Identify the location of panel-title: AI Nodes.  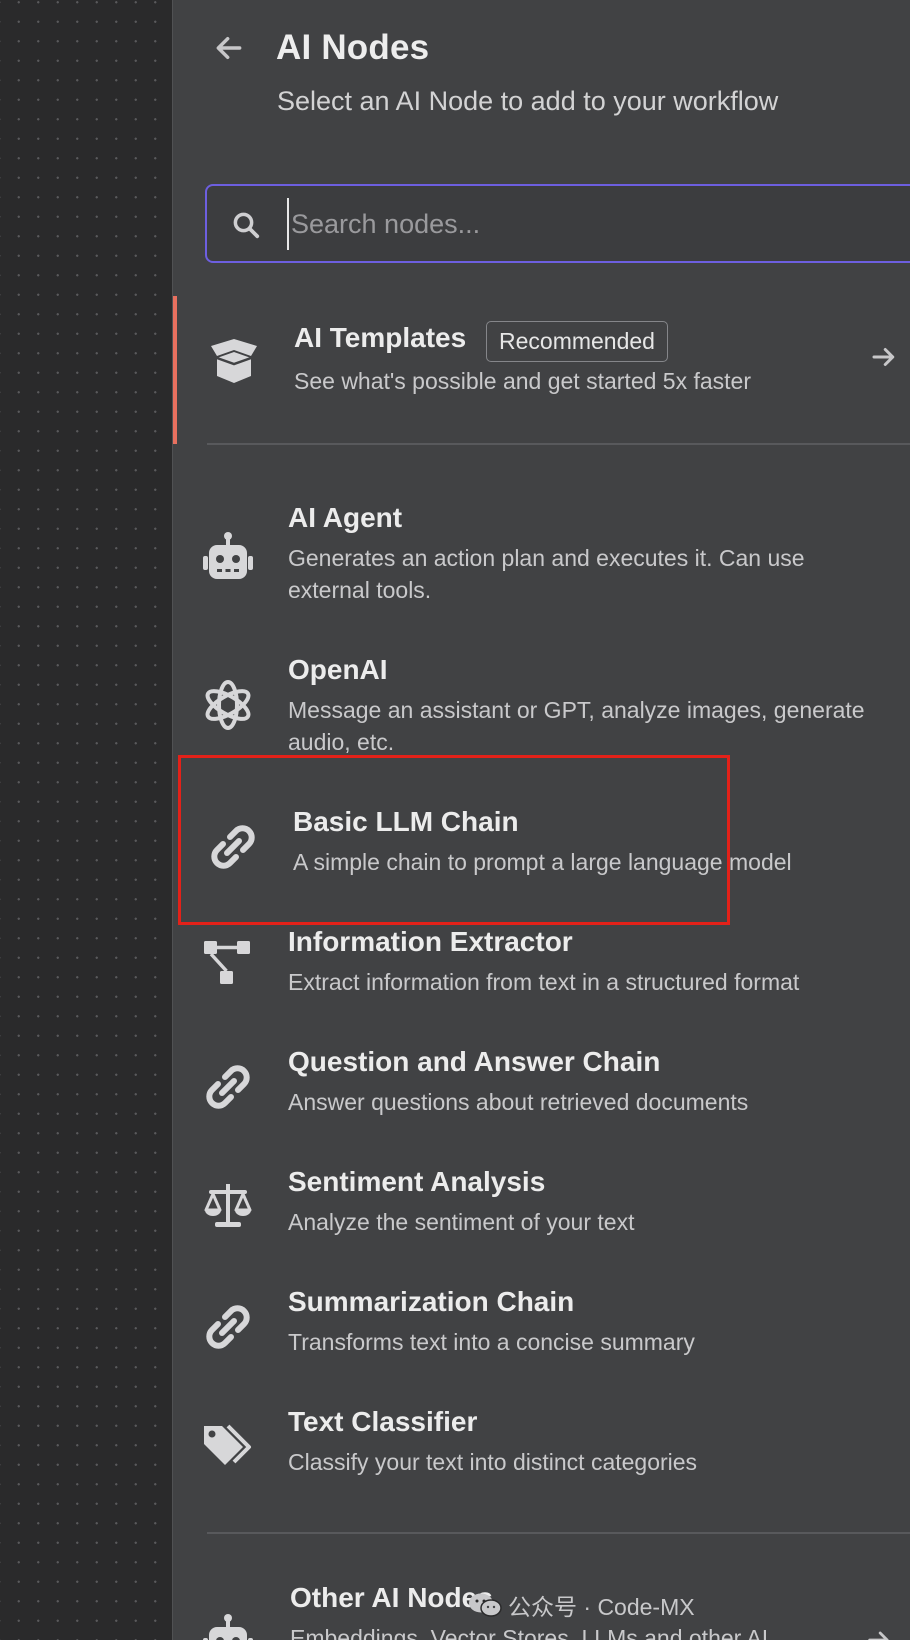
(353, 47).